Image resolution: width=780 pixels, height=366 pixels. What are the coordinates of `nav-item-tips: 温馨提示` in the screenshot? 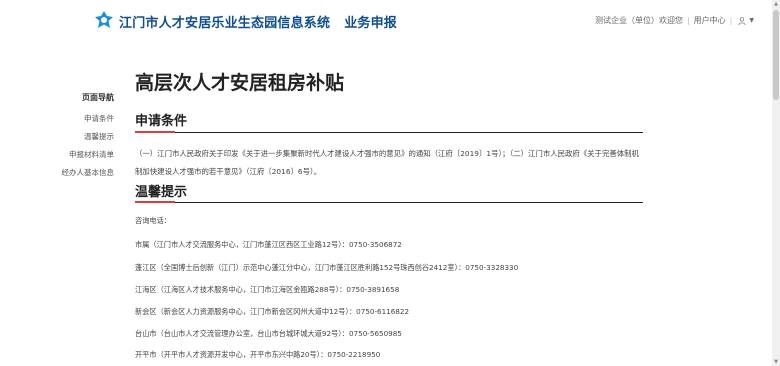 It's located at (84, 136).